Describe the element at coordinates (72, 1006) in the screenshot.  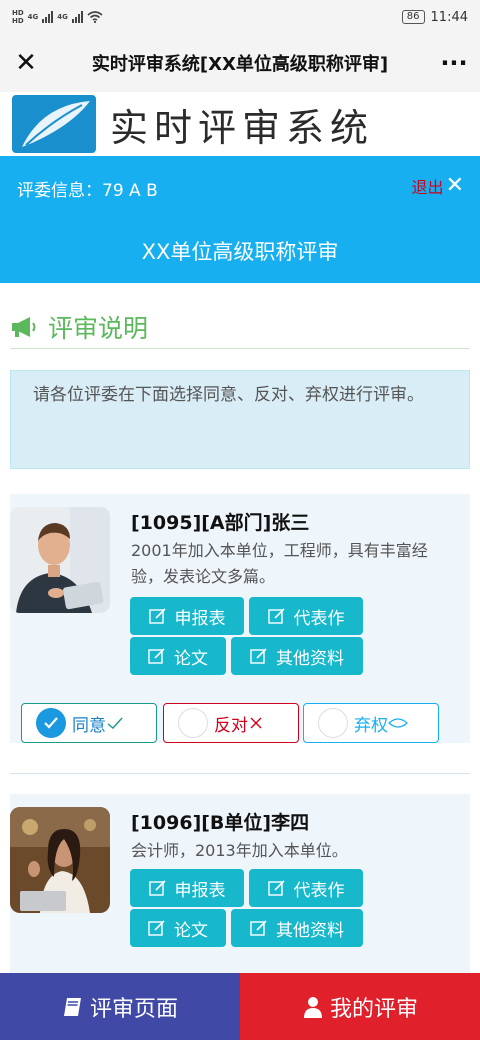
I see `book-icon` at that location.